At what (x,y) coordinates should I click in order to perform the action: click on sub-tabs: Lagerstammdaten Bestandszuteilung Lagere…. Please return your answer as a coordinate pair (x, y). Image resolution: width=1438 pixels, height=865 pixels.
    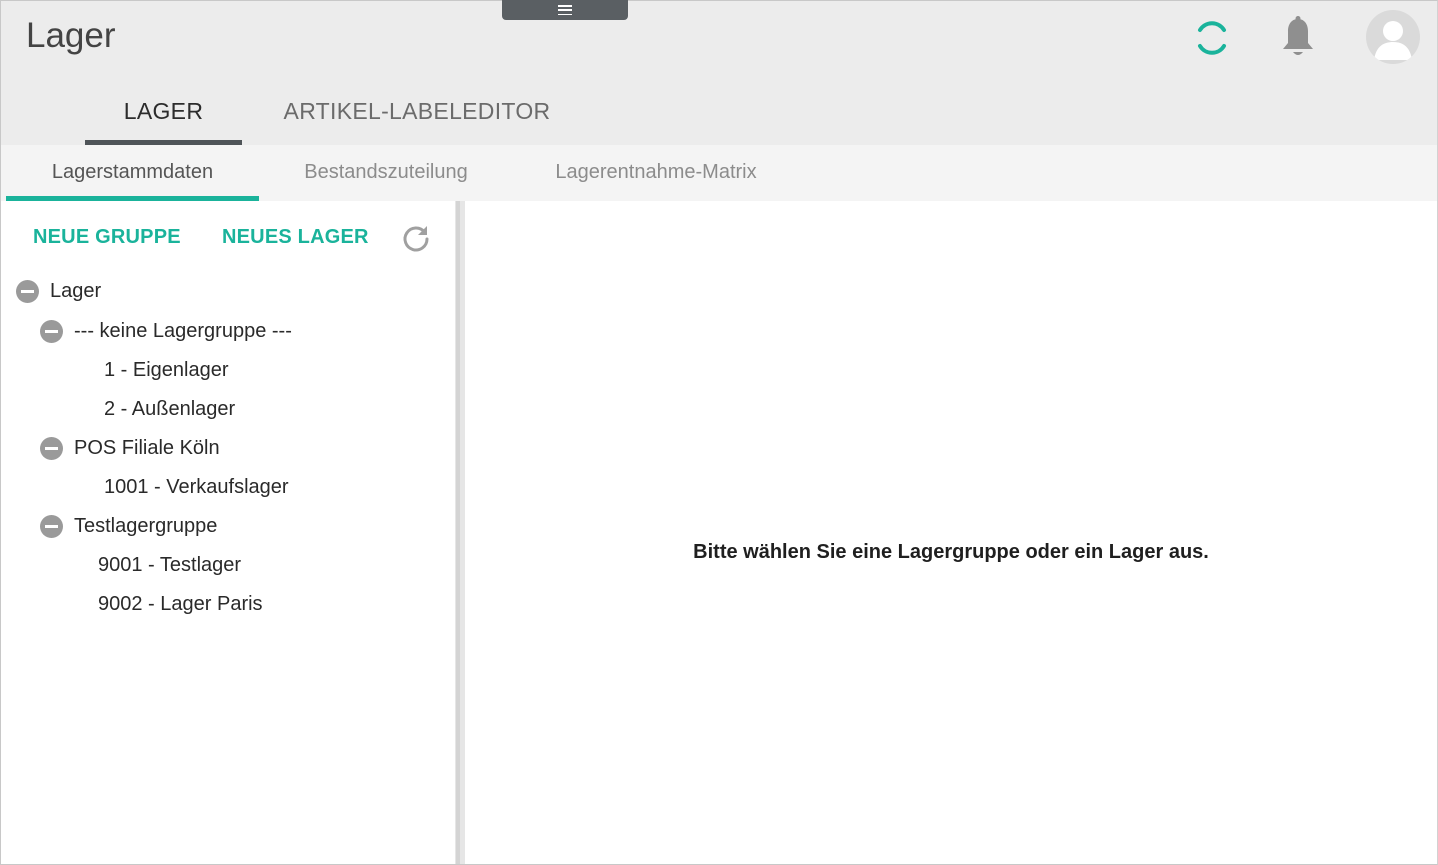
    Looking at the image, I should click on (719, 173).